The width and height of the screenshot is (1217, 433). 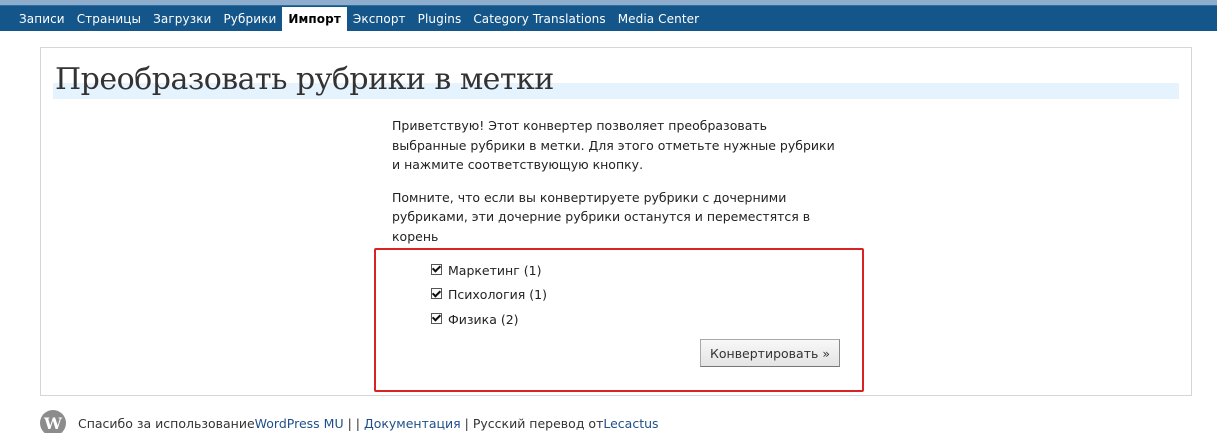 I want to click on wordpress-logo-icon: W, so click(x=53, y=421).